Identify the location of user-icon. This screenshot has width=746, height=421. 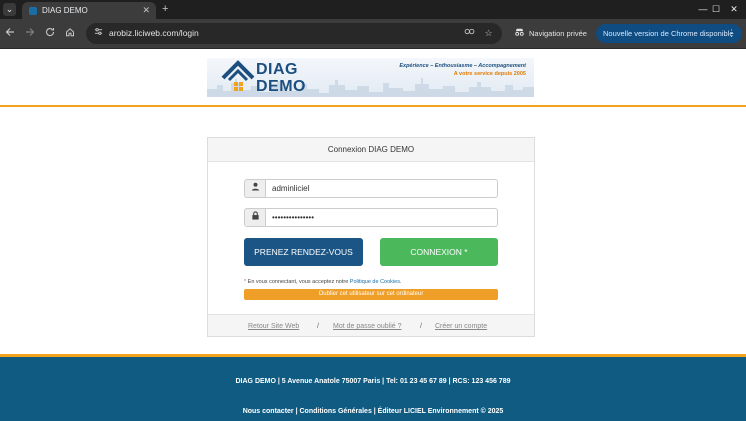
(255, 188).